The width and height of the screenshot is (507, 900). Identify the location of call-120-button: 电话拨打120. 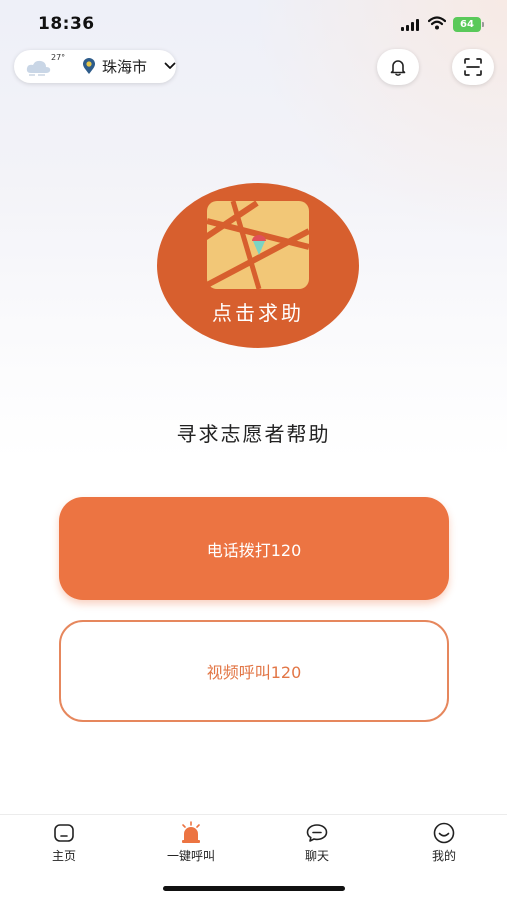
(254, 548).